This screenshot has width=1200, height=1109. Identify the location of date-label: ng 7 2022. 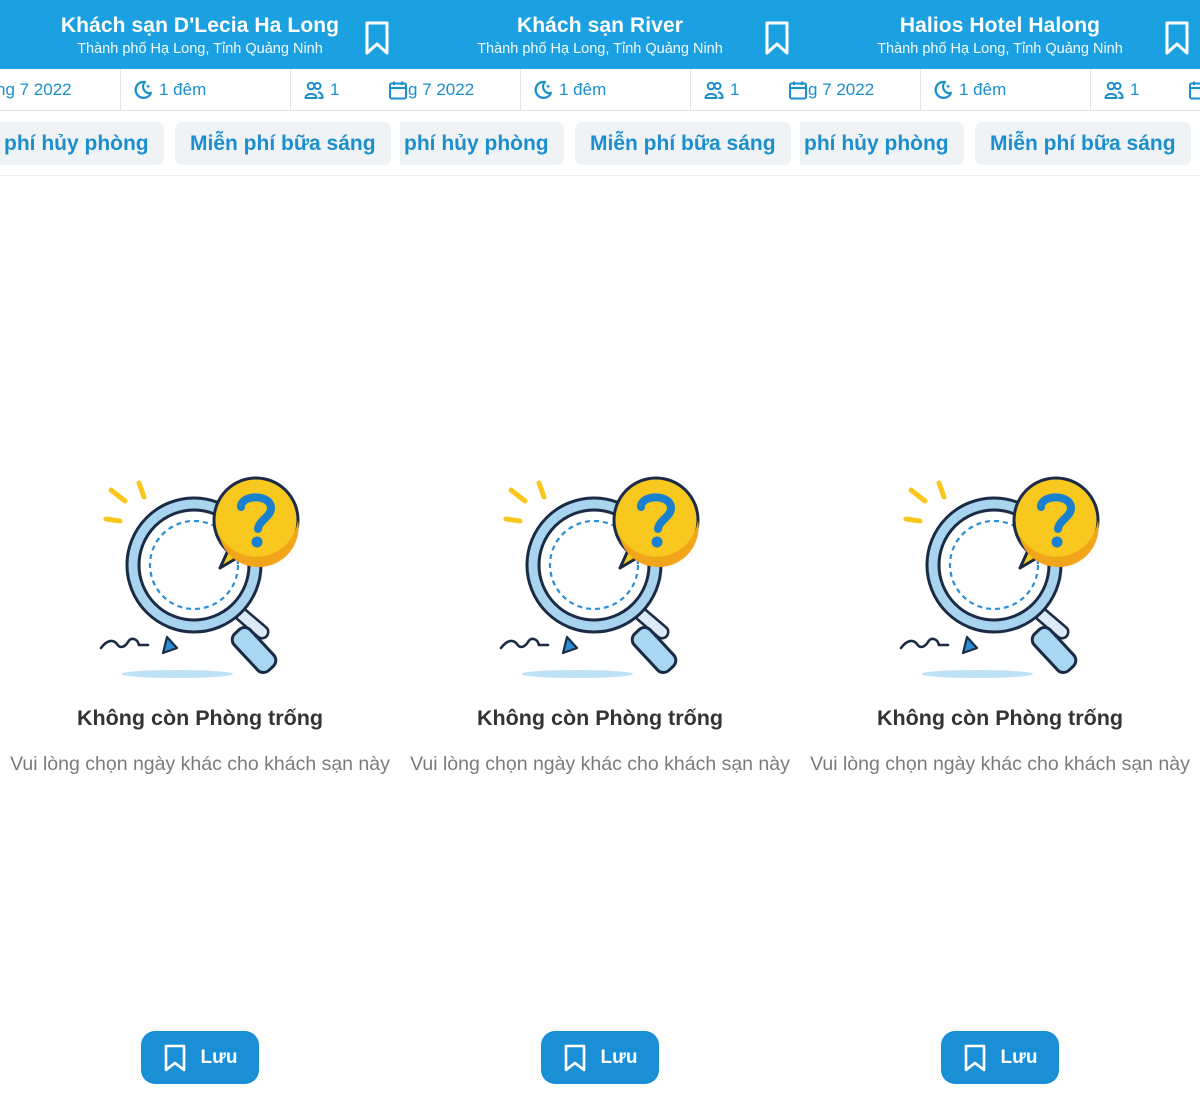
(36, 89).